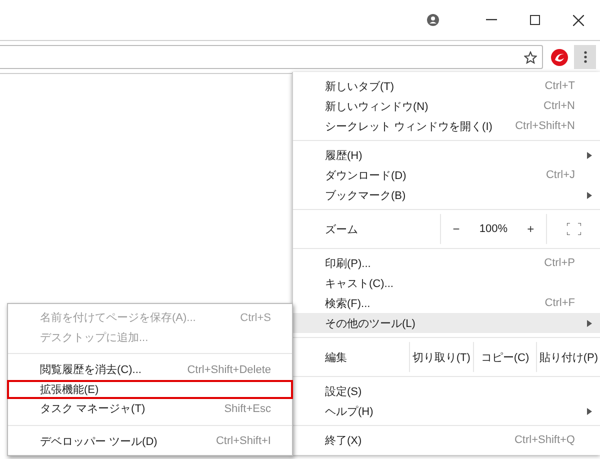 This screenshot has height=459, width=600. Describe the element at coordinates (243, 441) in the screenshot. I see `shortcut-text: Ctrl+Shift+I` at that location.